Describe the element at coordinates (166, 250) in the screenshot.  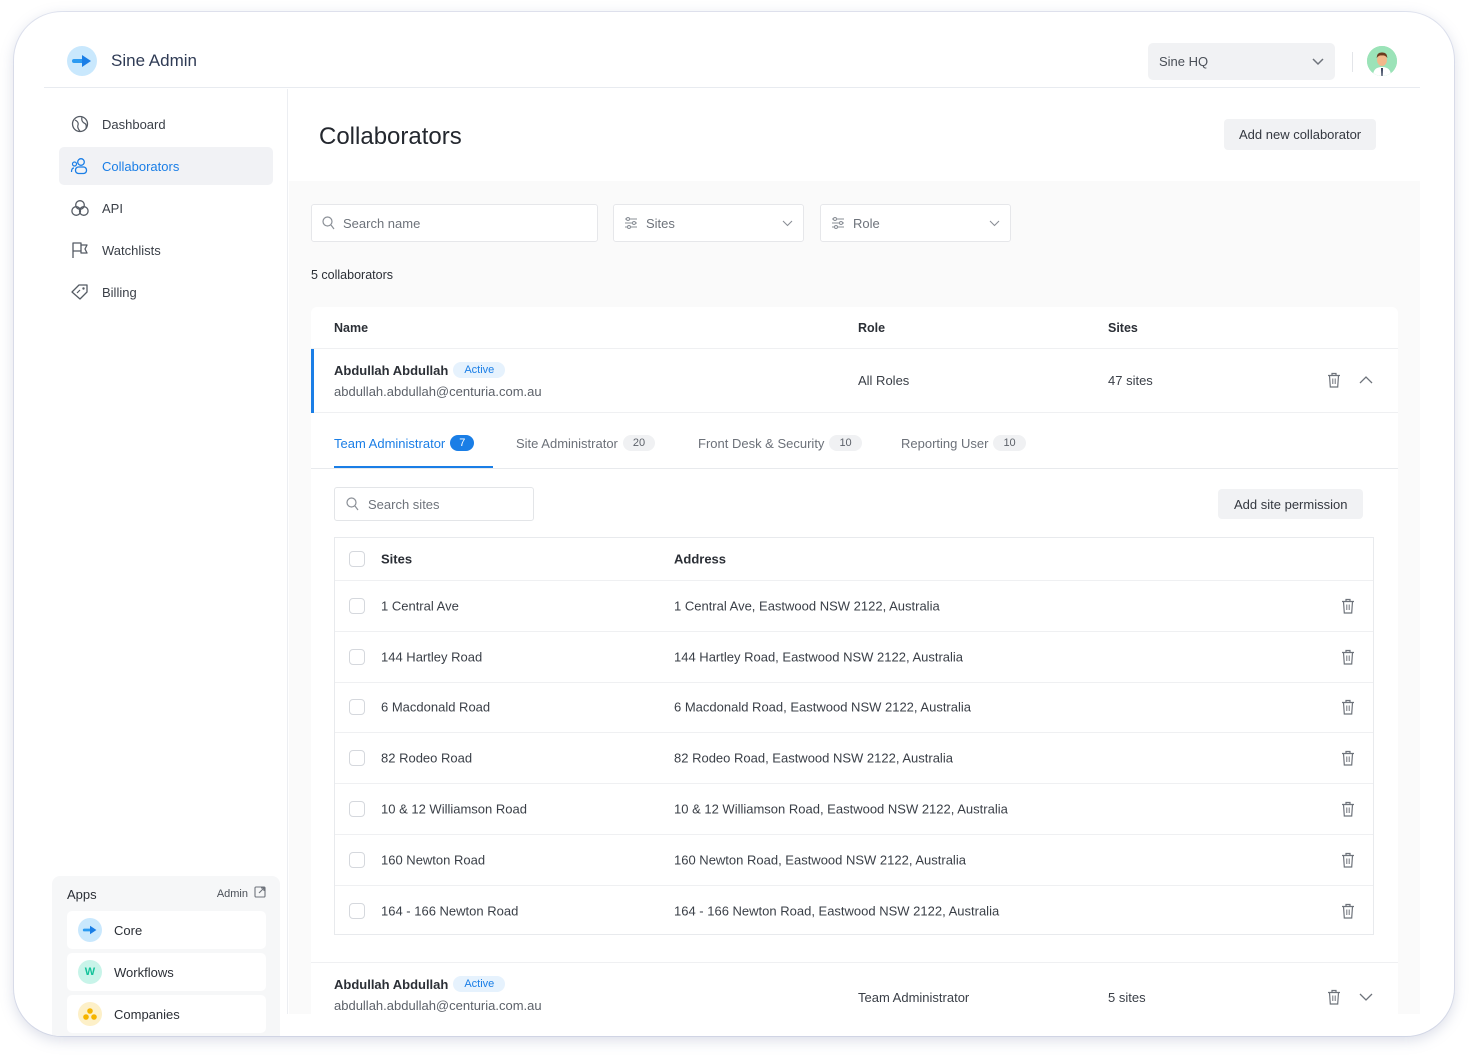
I see `sidebar-item-watchlists: Watchlists` at that location.